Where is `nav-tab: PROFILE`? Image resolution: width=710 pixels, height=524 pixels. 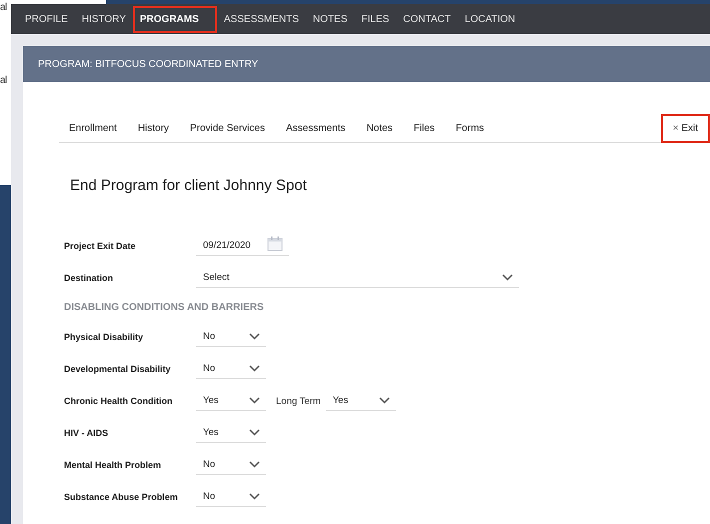
nav-tab: PROFILE is located at coordinates (46, 19).